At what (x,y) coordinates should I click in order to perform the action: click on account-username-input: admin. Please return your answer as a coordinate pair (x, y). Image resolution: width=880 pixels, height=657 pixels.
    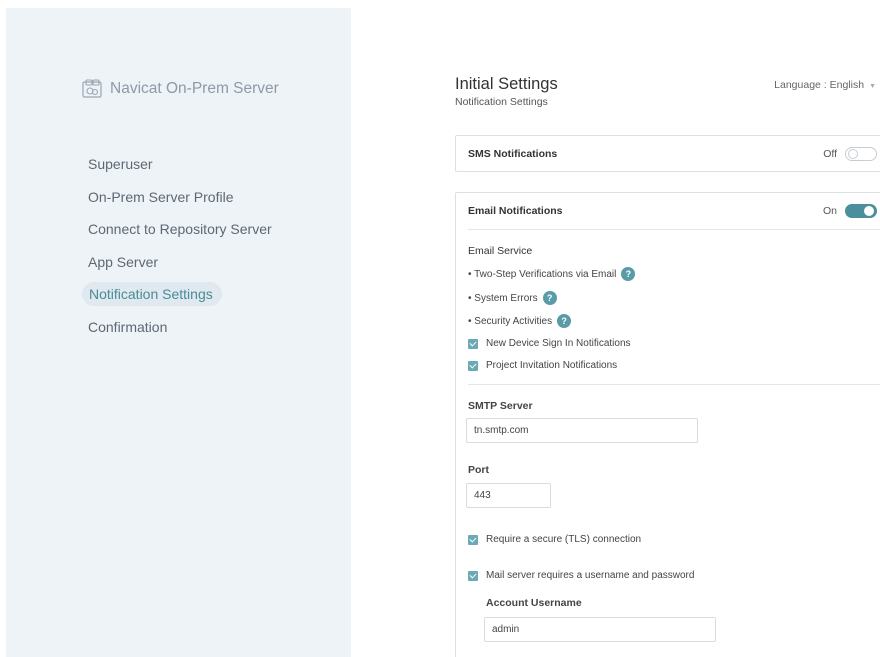
    Looking at the image, I should click on (600, 629).